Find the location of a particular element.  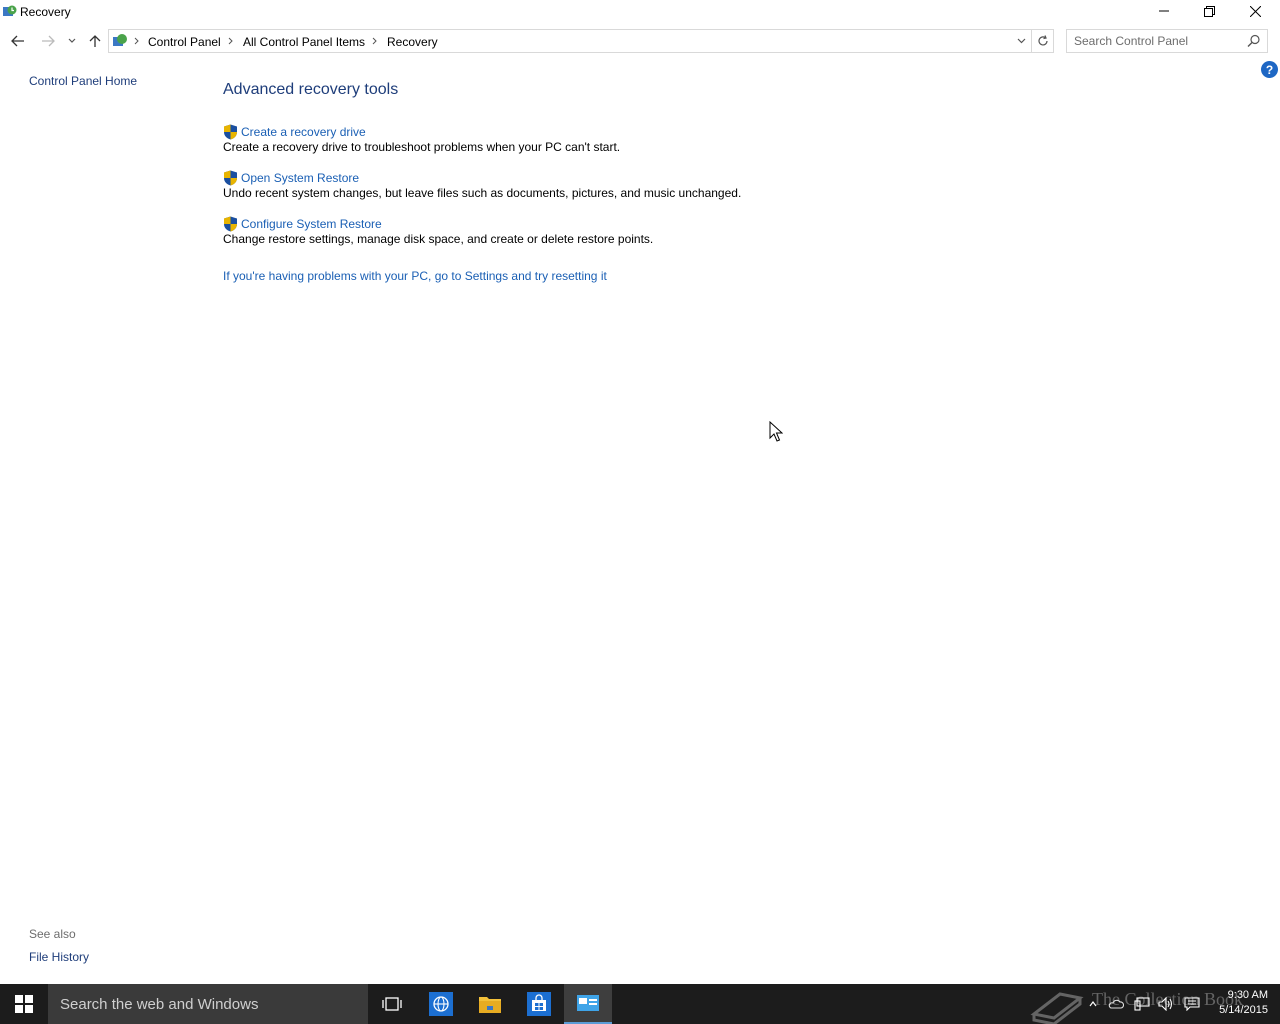

clock-date: 5/14/2015 is located at coordinates (1243, 1010).